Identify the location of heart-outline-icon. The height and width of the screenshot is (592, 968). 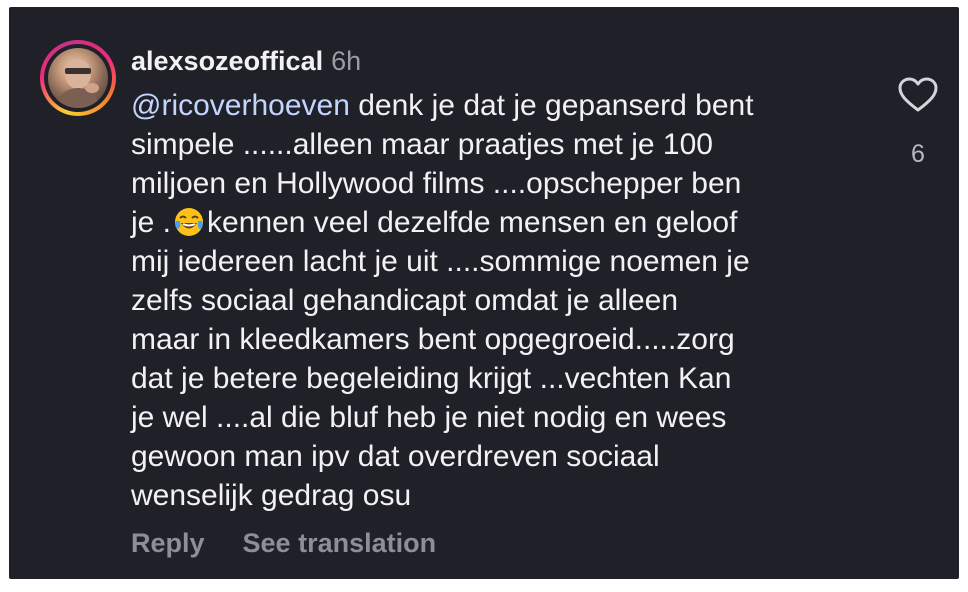
(918, 95).